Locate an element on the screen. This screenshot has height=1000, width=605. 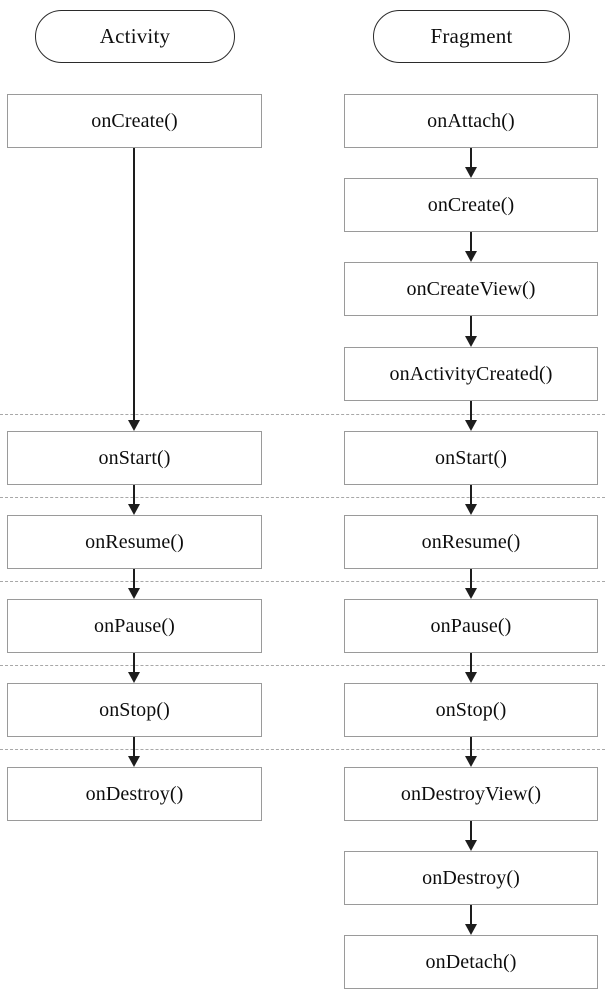
lifecycle-node-activity-ondestroy: onDestroy() is located at coordinates (134, 794).